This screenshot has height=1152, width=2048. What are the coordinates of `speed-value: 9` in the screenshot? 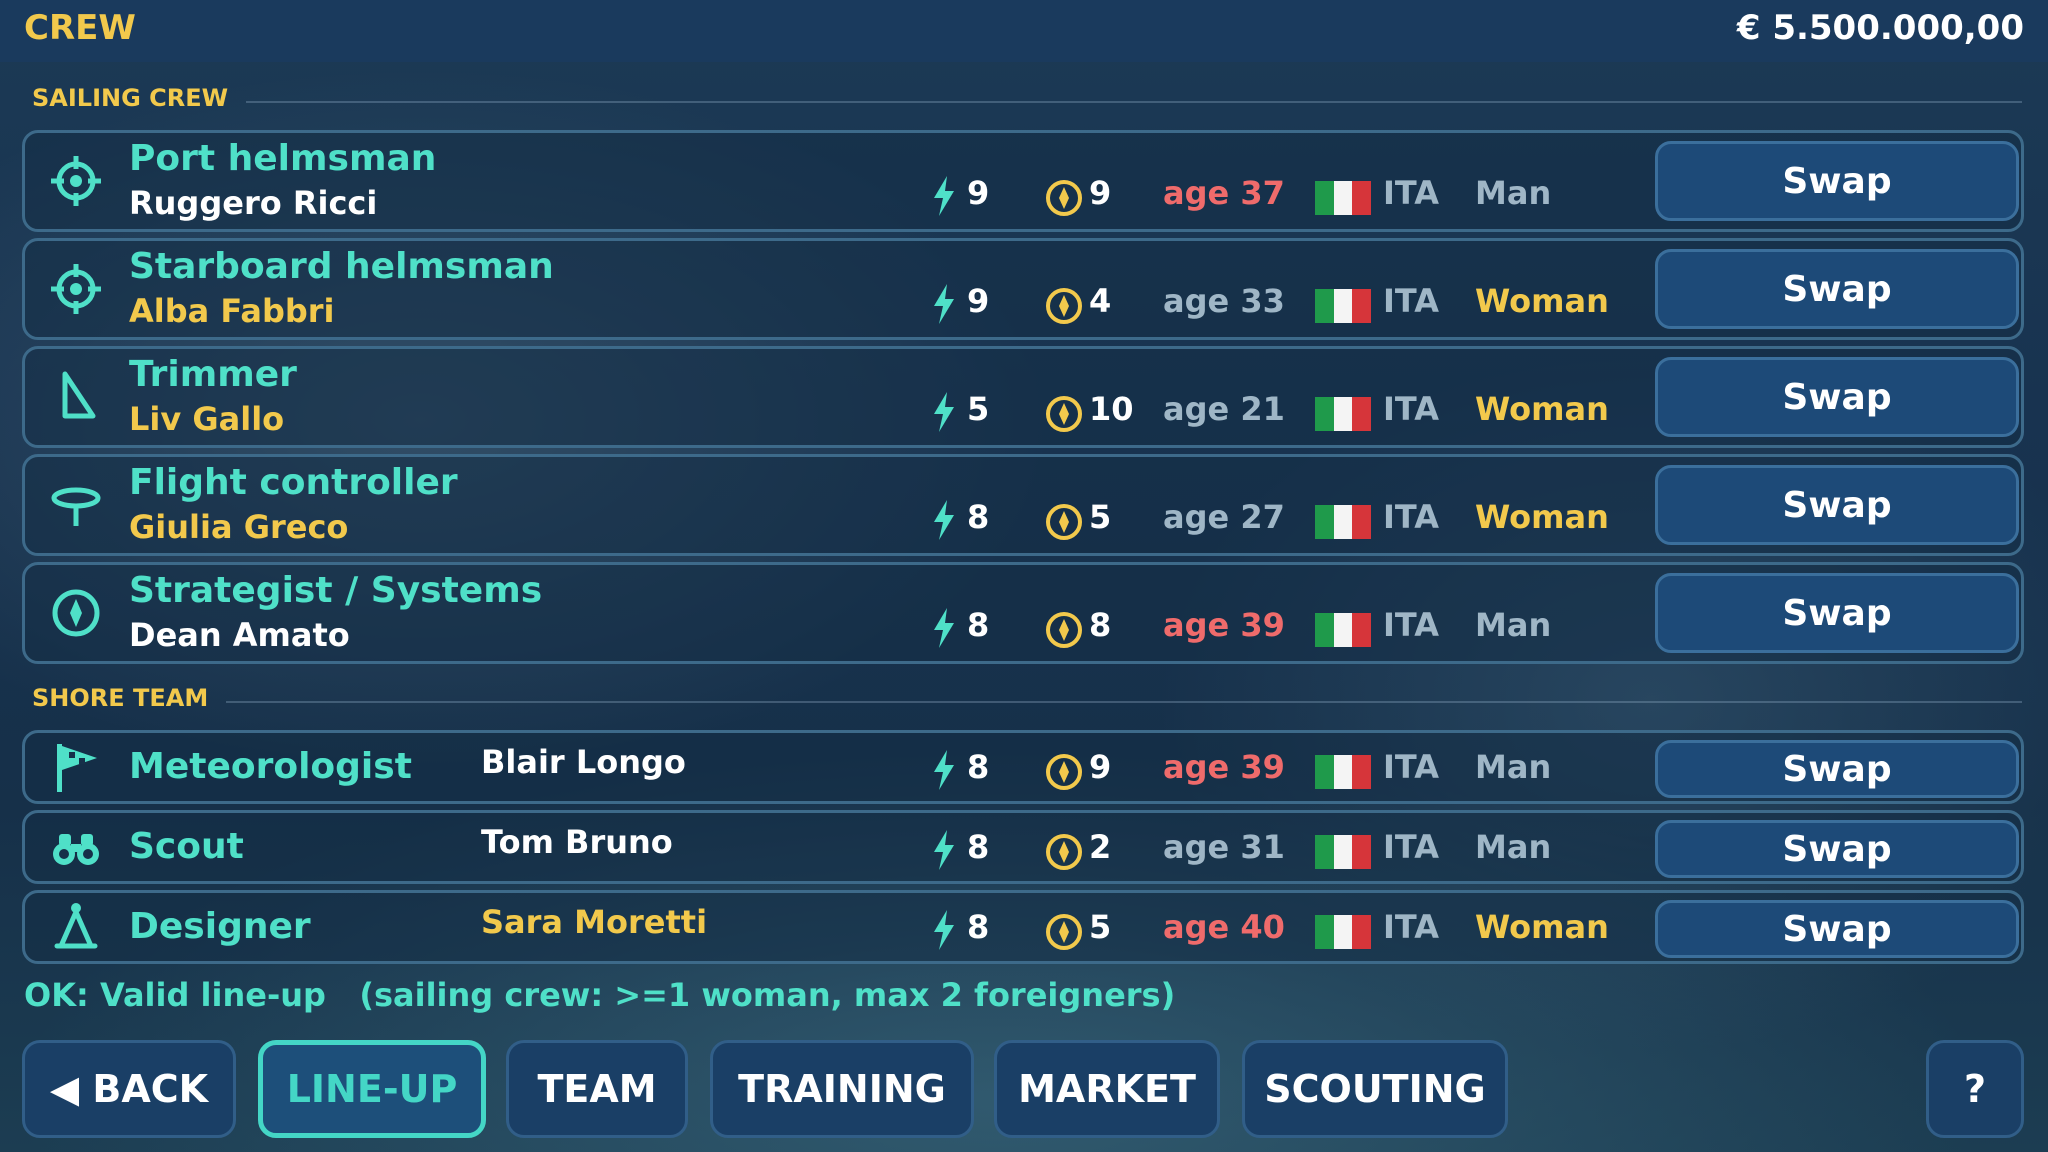 It's located at (978, 301).